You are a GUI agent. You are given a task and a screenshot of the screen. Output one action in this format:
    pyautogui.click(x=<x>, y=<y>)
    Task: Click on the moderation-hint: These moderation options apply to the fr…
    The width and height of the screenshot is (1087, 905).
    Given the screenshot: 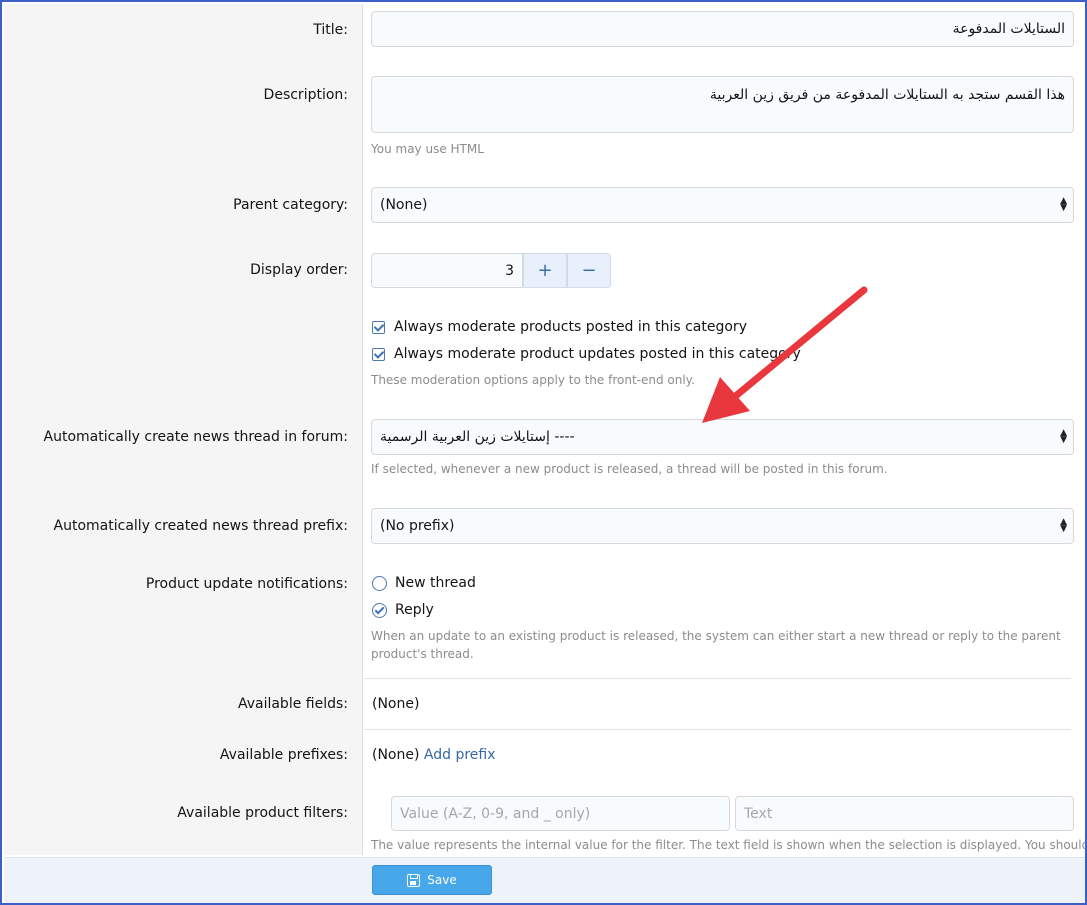 What is the action you would take?
    pyautogui.click(x=533, y=380)
    